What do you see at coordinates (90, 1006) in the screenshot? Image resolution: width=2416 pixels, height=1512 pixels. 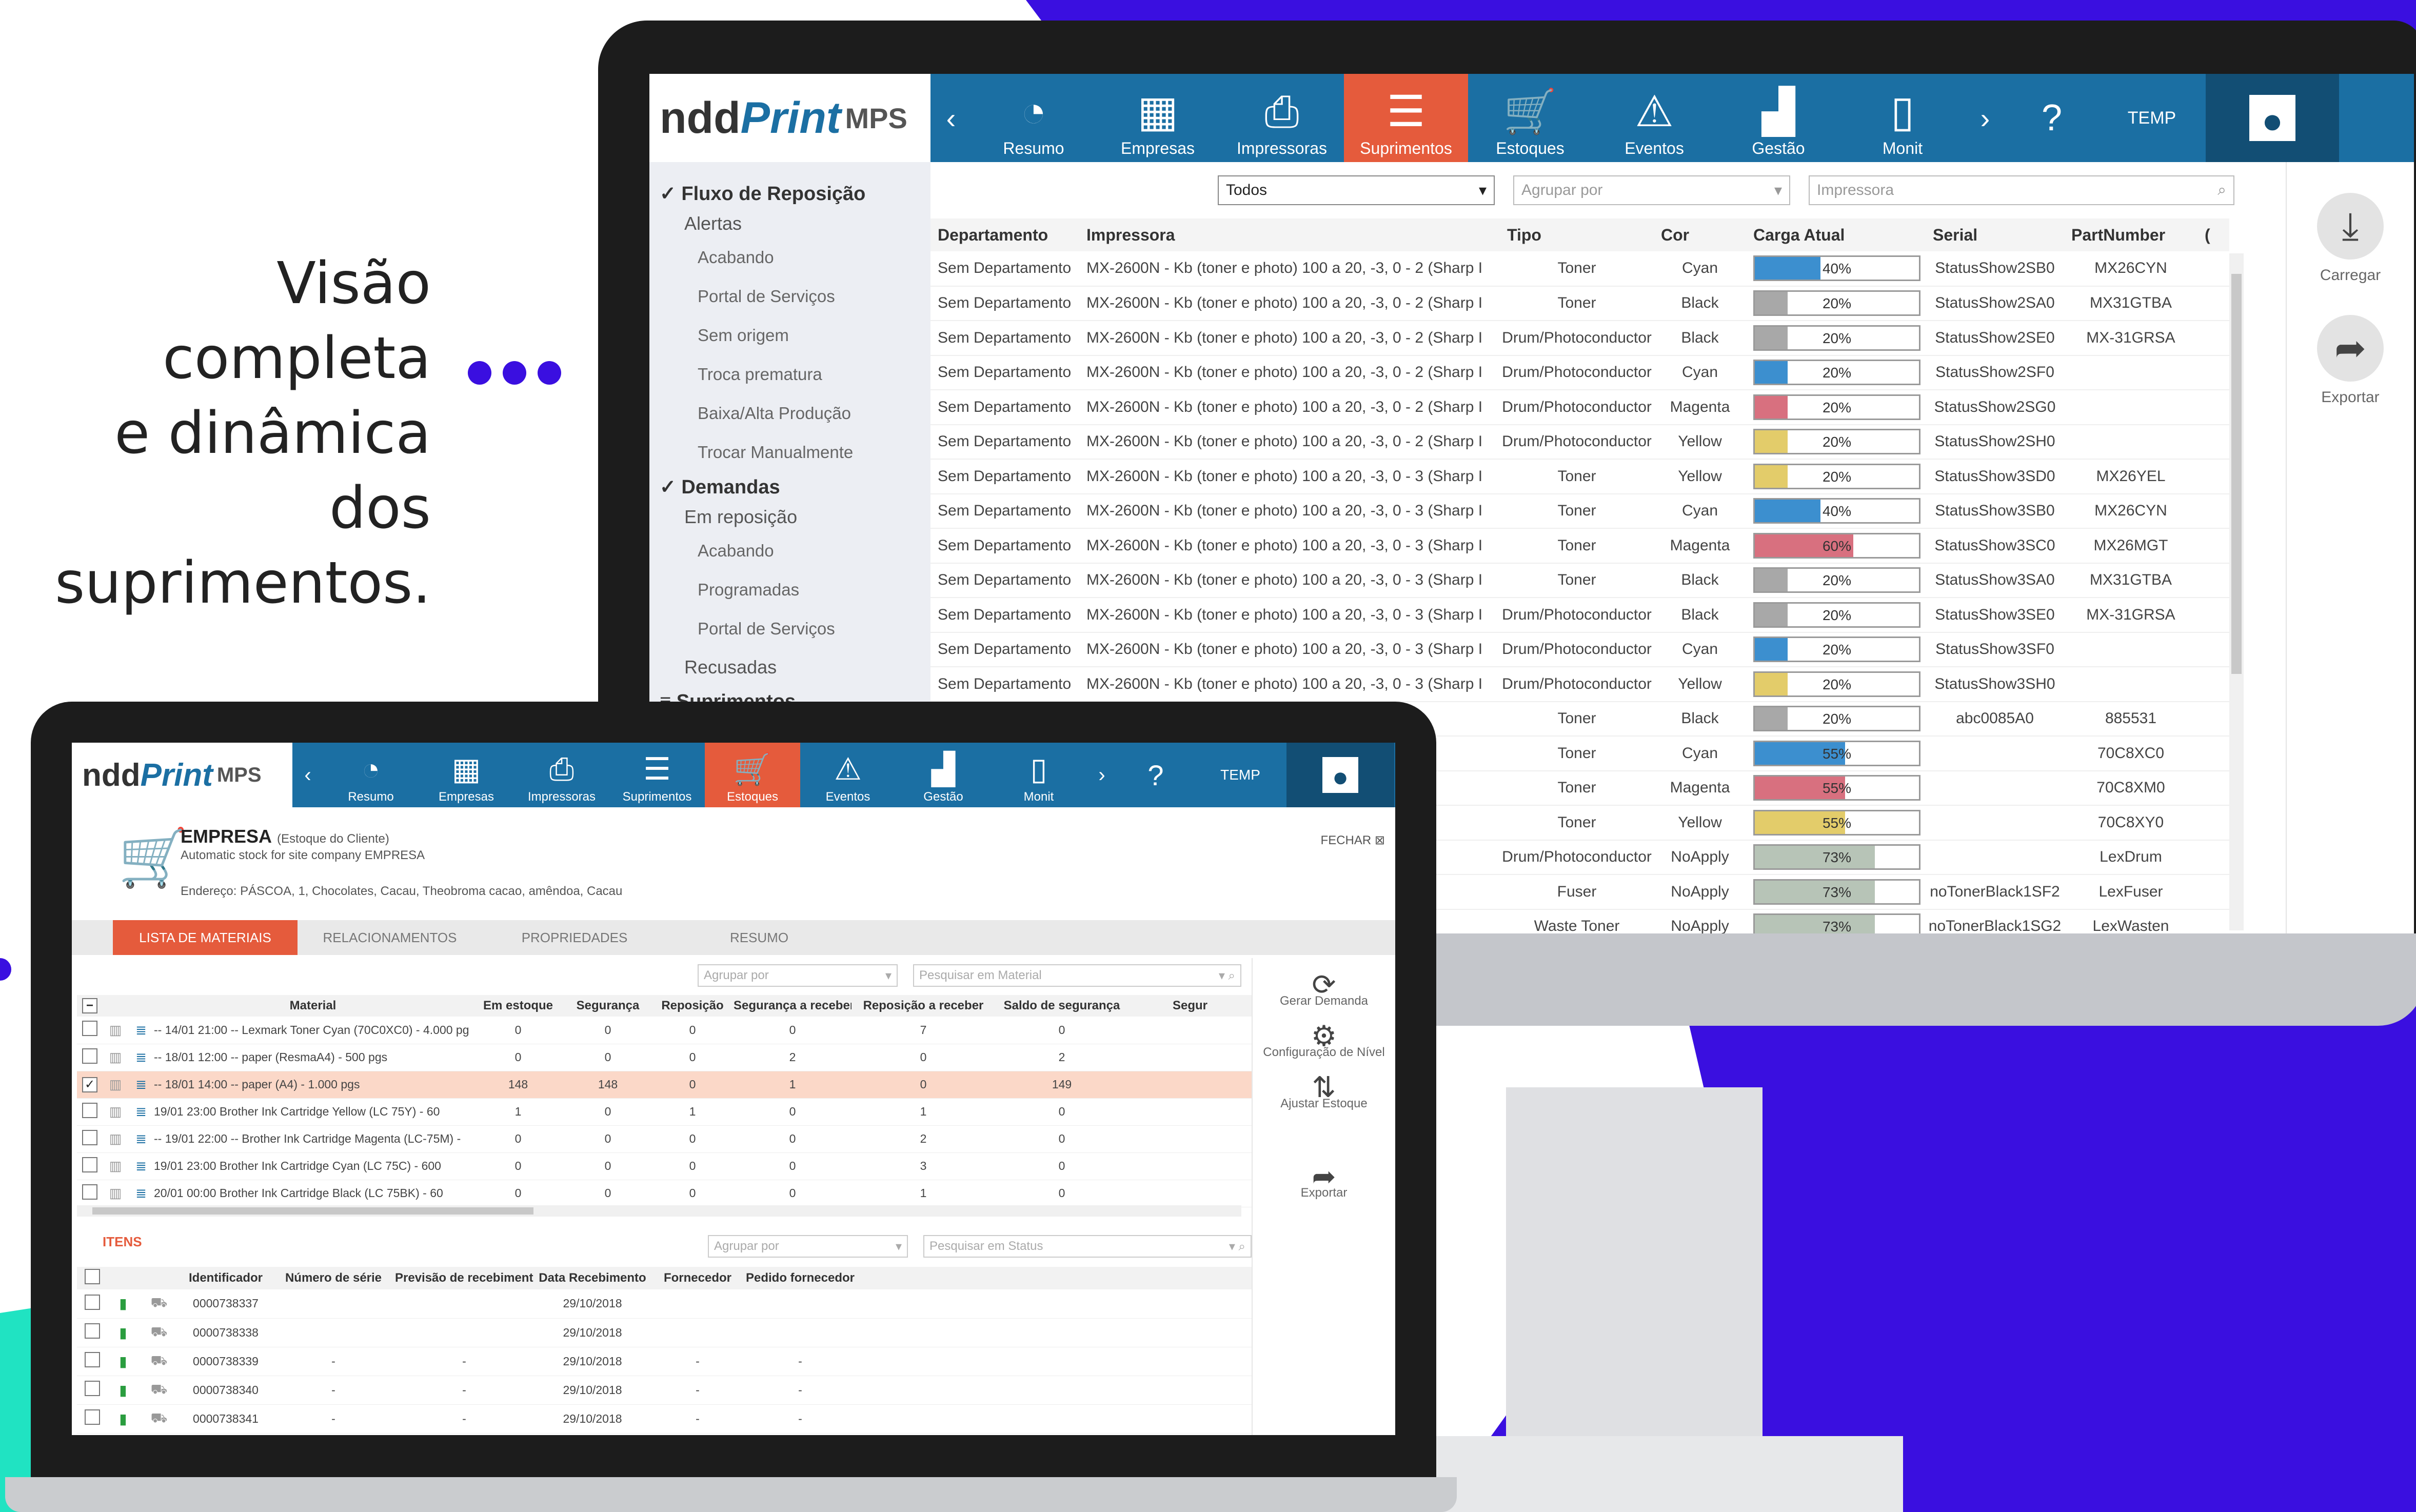 I see `select-all-checkbox: −` at bounding box center [90, 1006].